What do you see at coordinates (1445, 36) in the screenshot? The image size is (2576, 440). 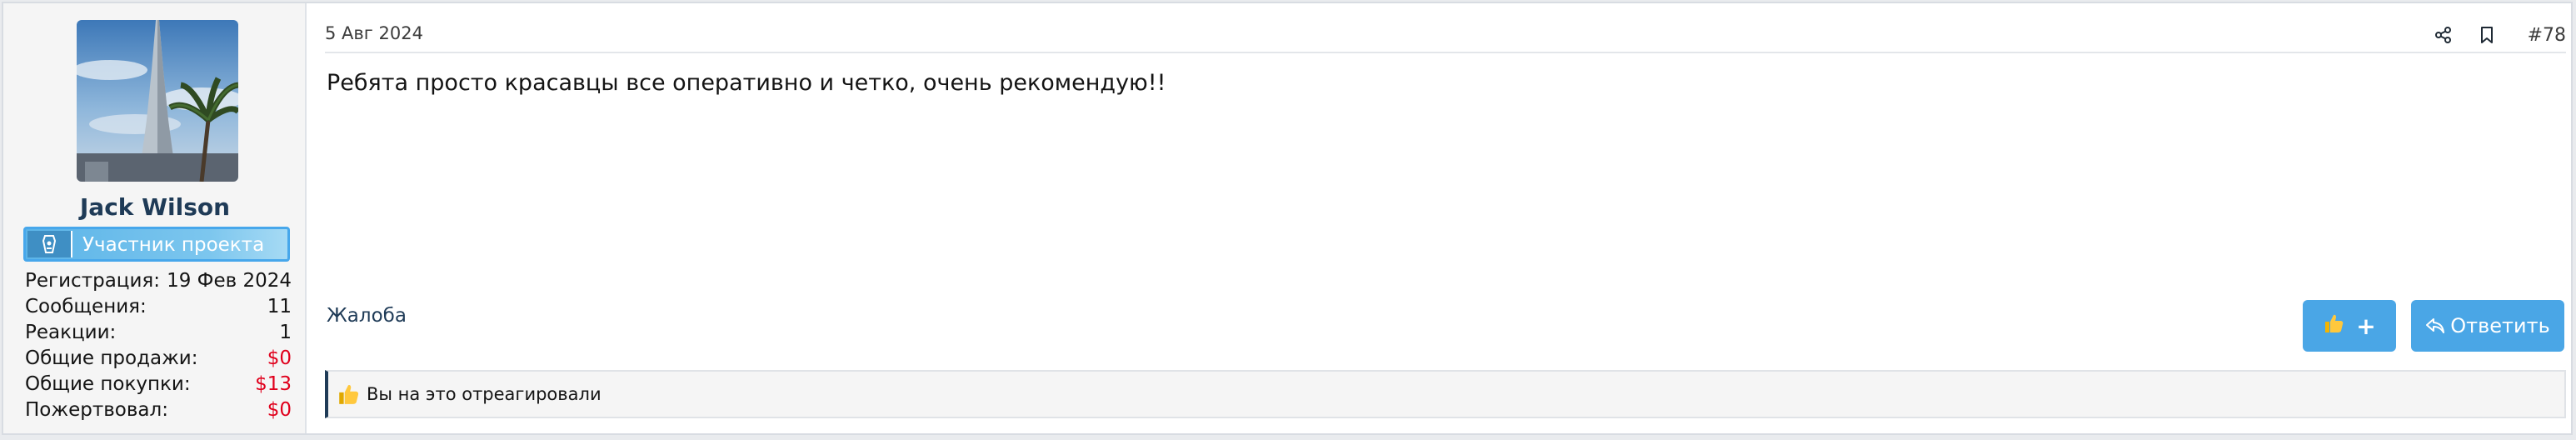 I see `post-header: 5 Авг 2024 #78` at bounding box center [1445, 36].